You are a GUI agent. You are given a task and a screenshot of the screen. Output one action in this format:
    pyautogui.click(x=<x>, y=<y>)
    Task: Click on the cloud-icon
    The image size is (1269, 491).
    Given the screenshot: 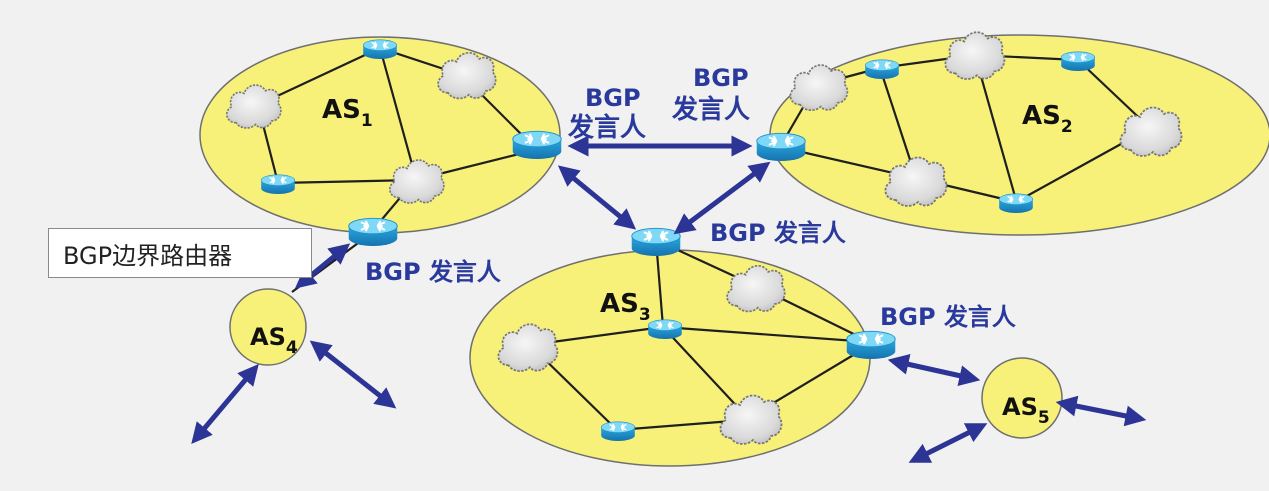 What is the action you would take?
    pyautogui.click(x=819, y=88)
    